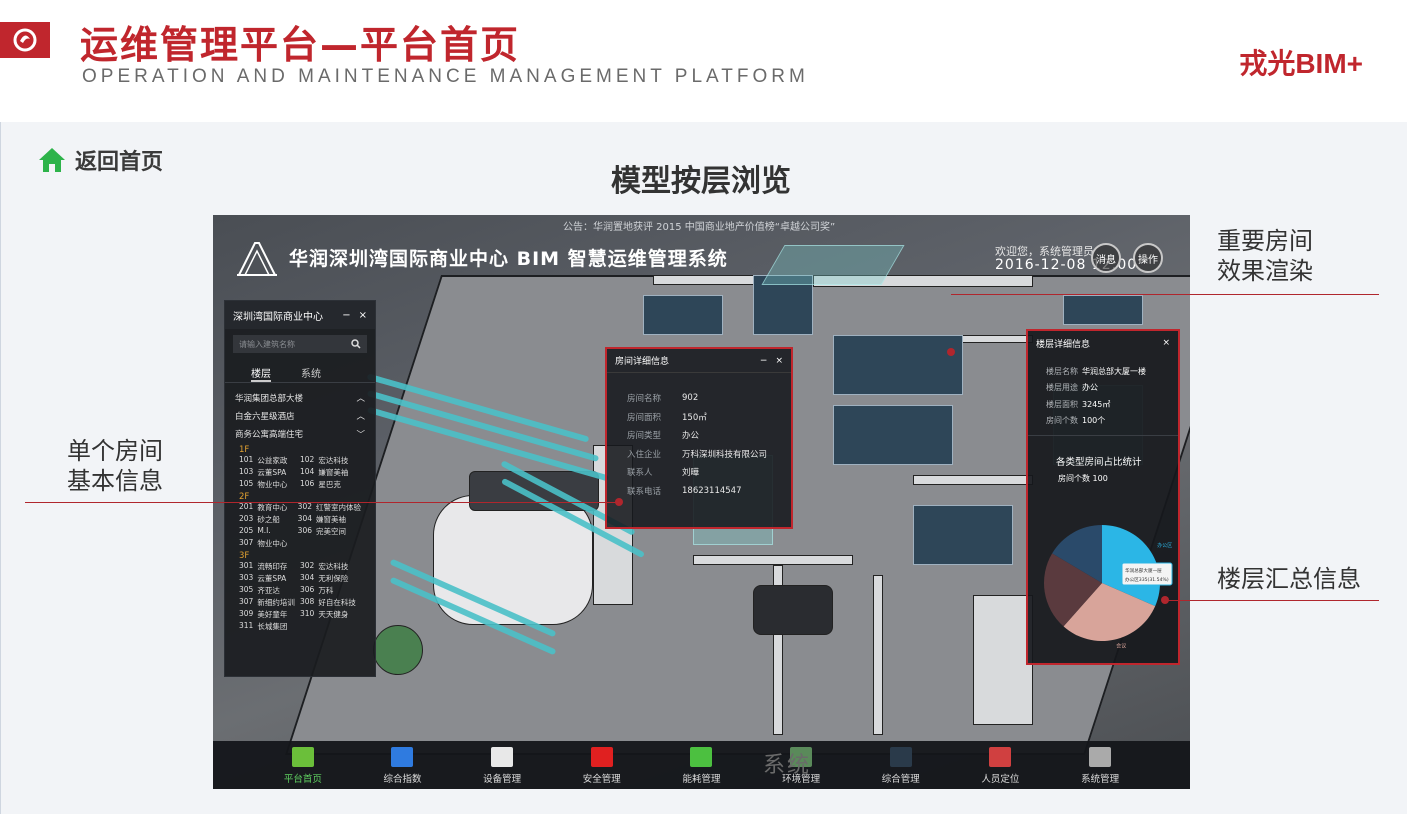  I want to click on room-list-item: 304 无利保险, so click(330, 578).